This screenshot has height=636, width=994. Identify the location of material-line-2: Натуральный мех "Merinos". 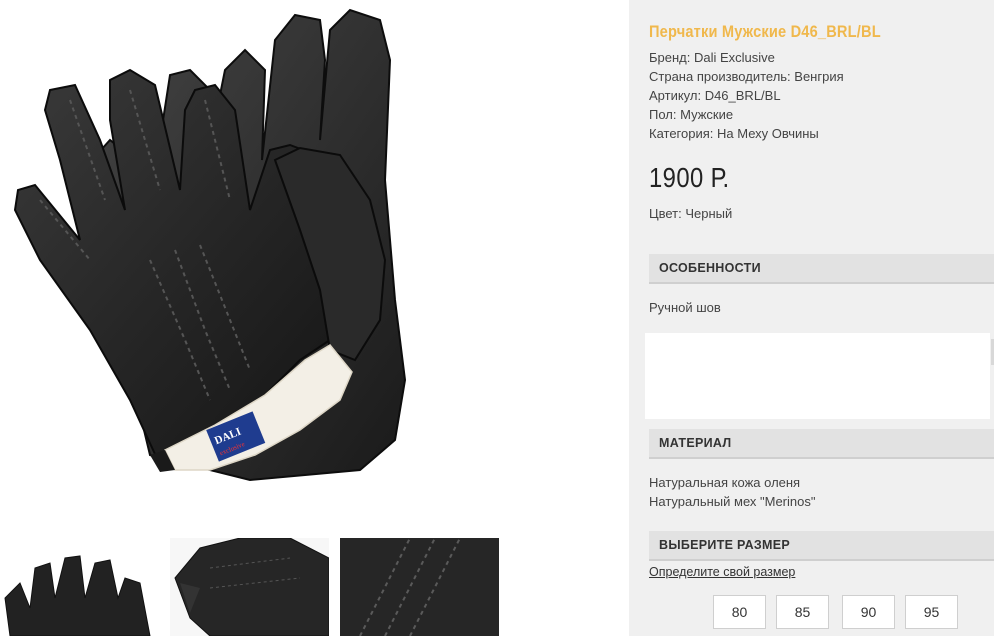
(732, 501).